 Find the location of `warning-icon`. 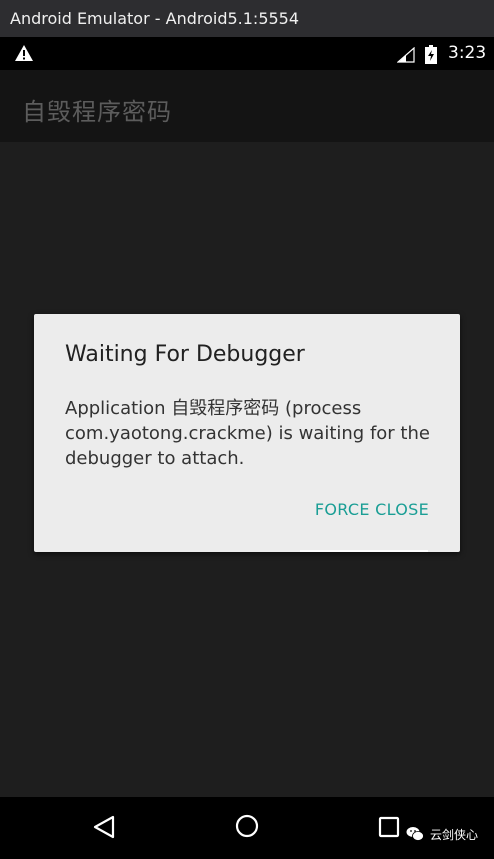

warning-icon is located at coordinates (24, 53).